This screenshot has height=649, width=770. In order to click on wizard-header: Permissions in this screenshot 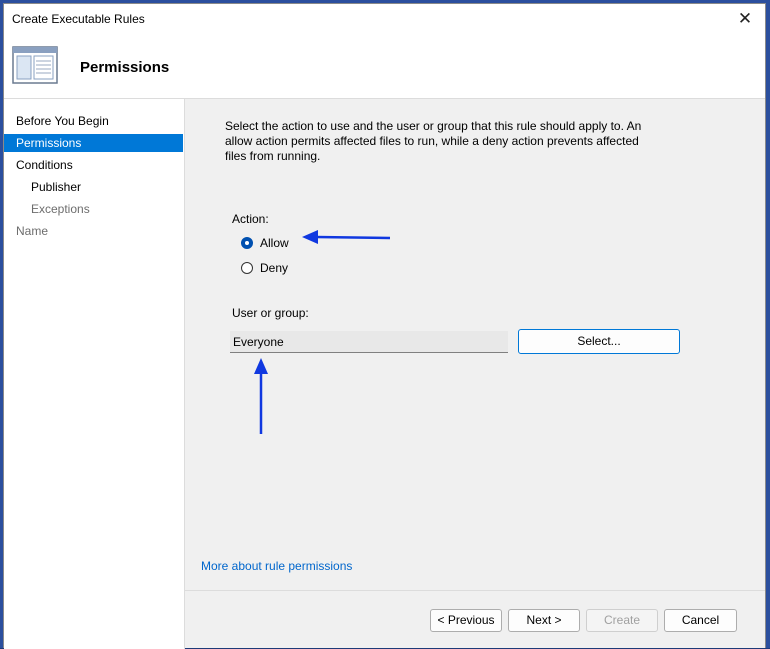, I will do `click(384, 66)`.